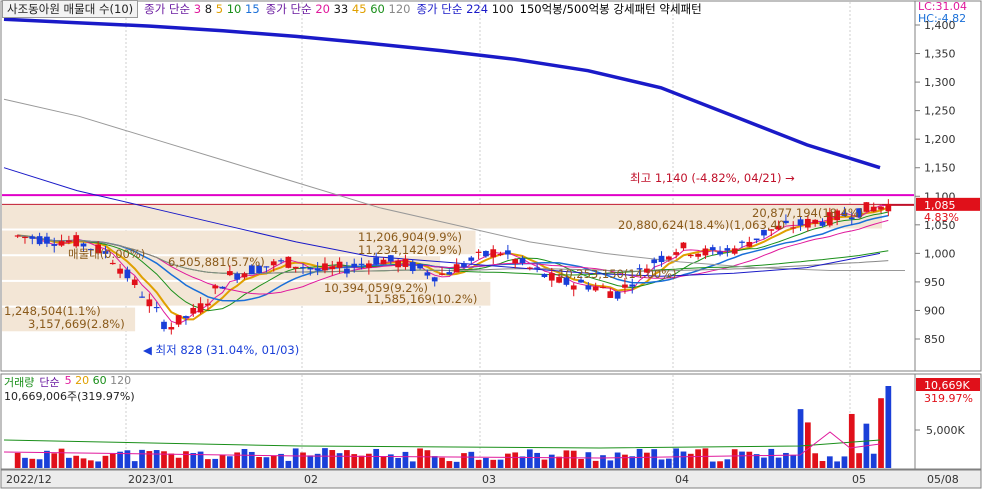 This screenshot has height=489, width=982. I want to click on ma-group-2-label: 종가 단순, so click(288, 9).